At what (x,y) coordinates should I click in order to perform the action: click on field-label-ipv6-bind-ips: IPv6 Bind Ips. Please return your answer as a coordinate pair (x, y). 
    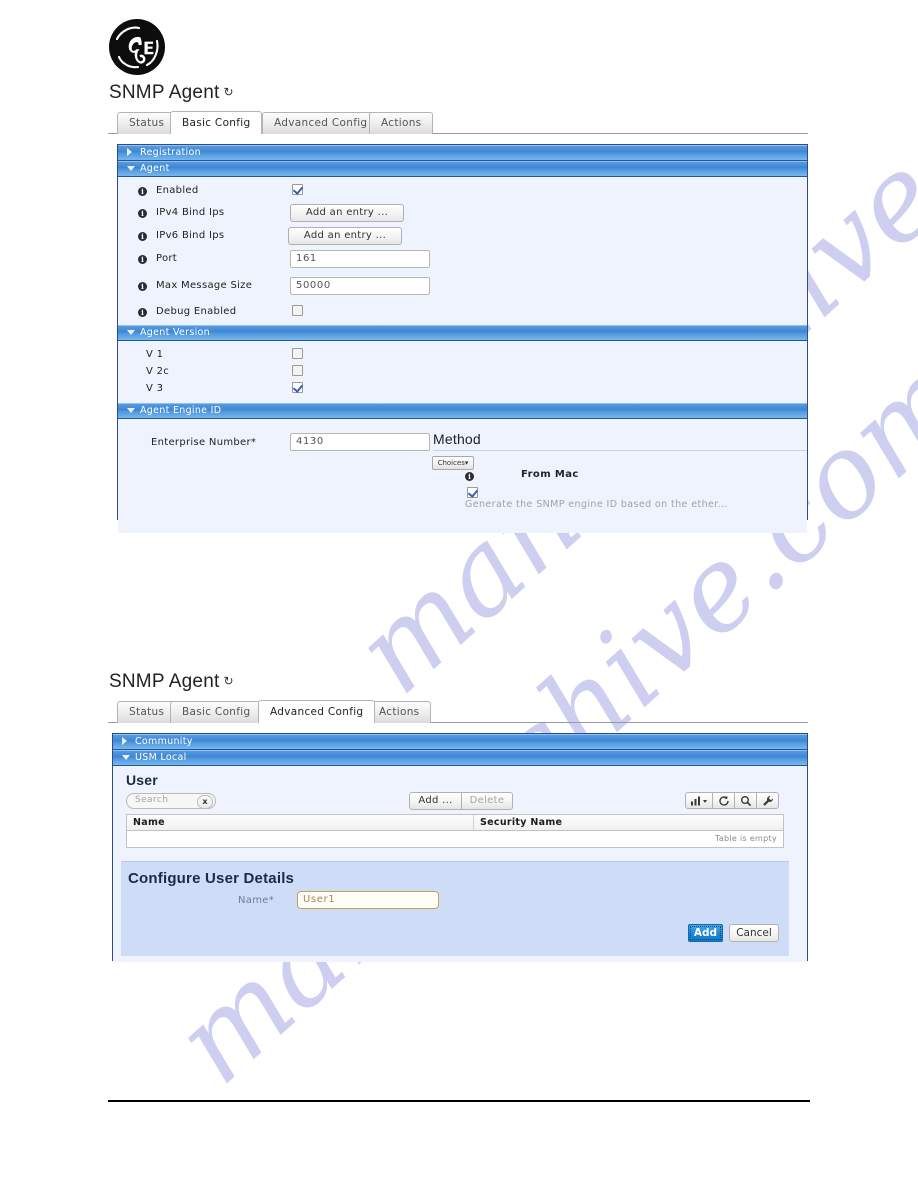
    Looking at the image, I should click on (190, 235).